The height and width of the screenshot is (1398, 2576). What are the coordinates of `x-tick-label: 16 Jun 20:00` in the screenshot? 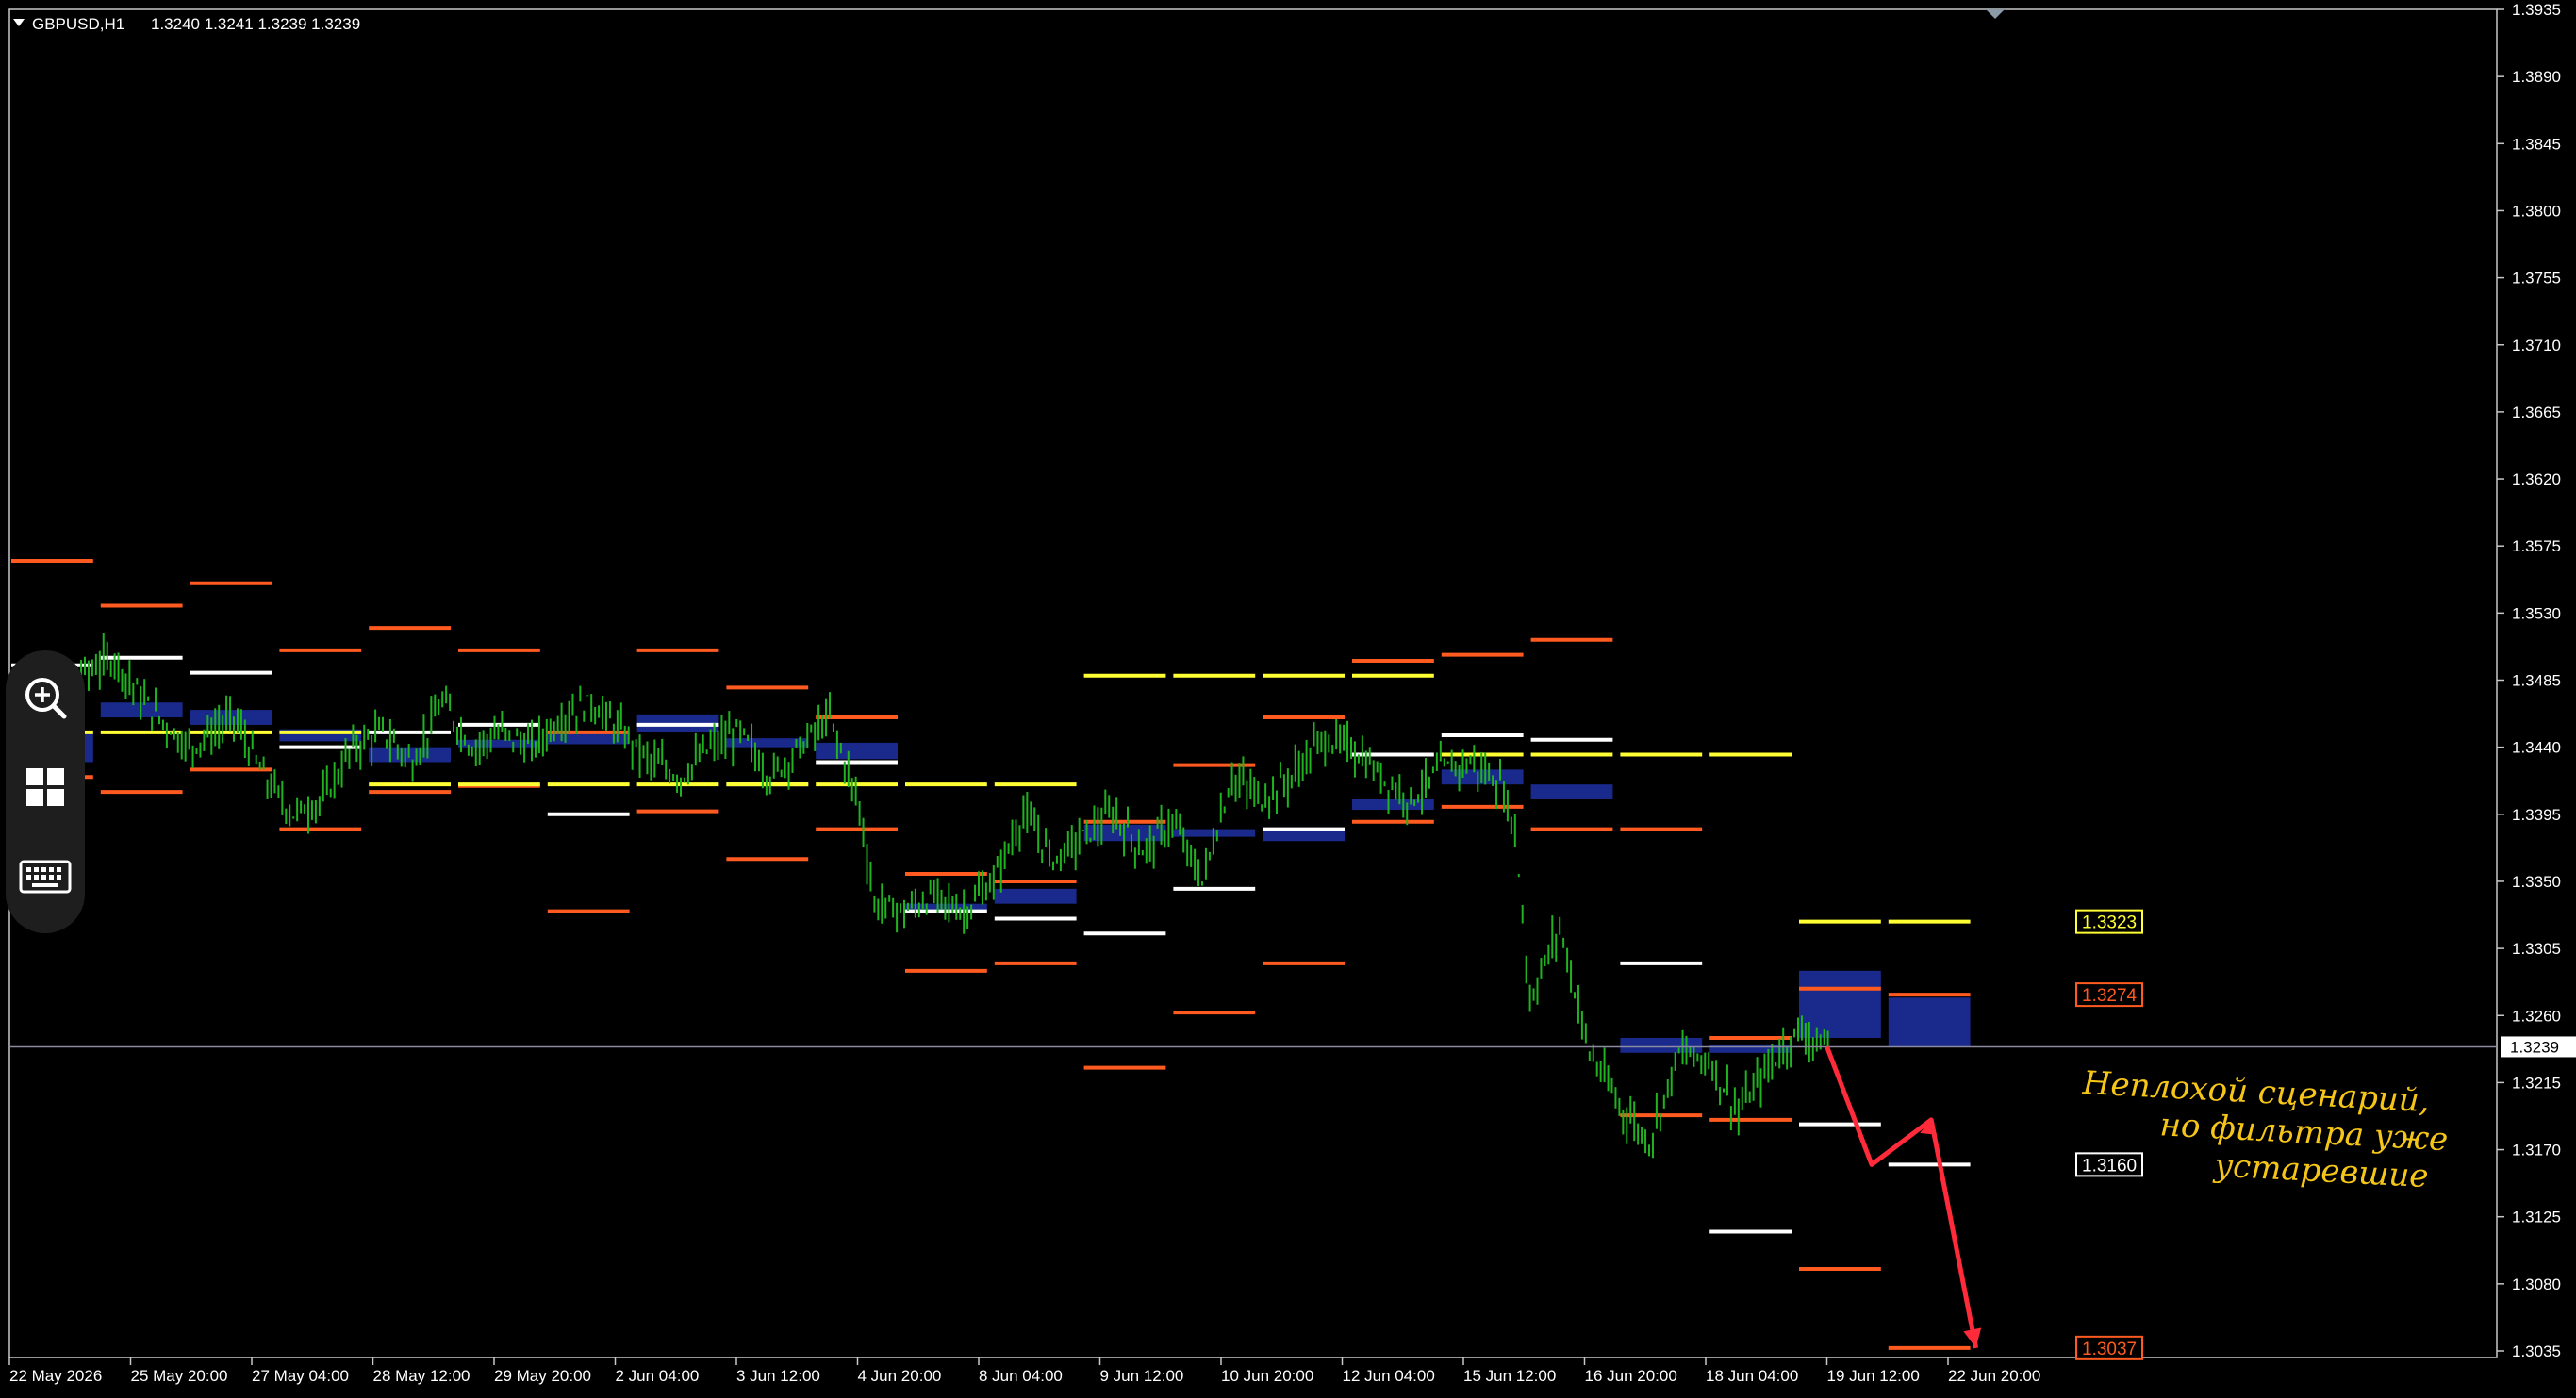 It's located at (1631, 1376).